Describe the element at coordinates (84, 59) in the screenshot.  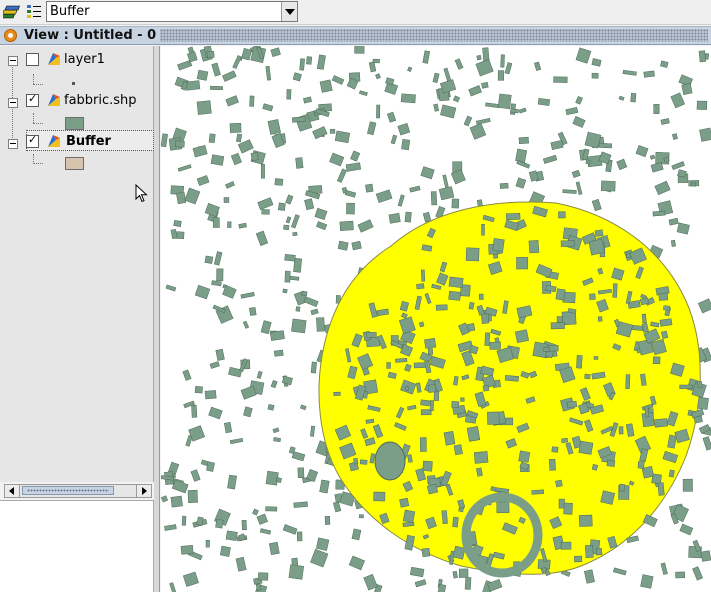
I see `layer-label-layer1: layer1` at that location.